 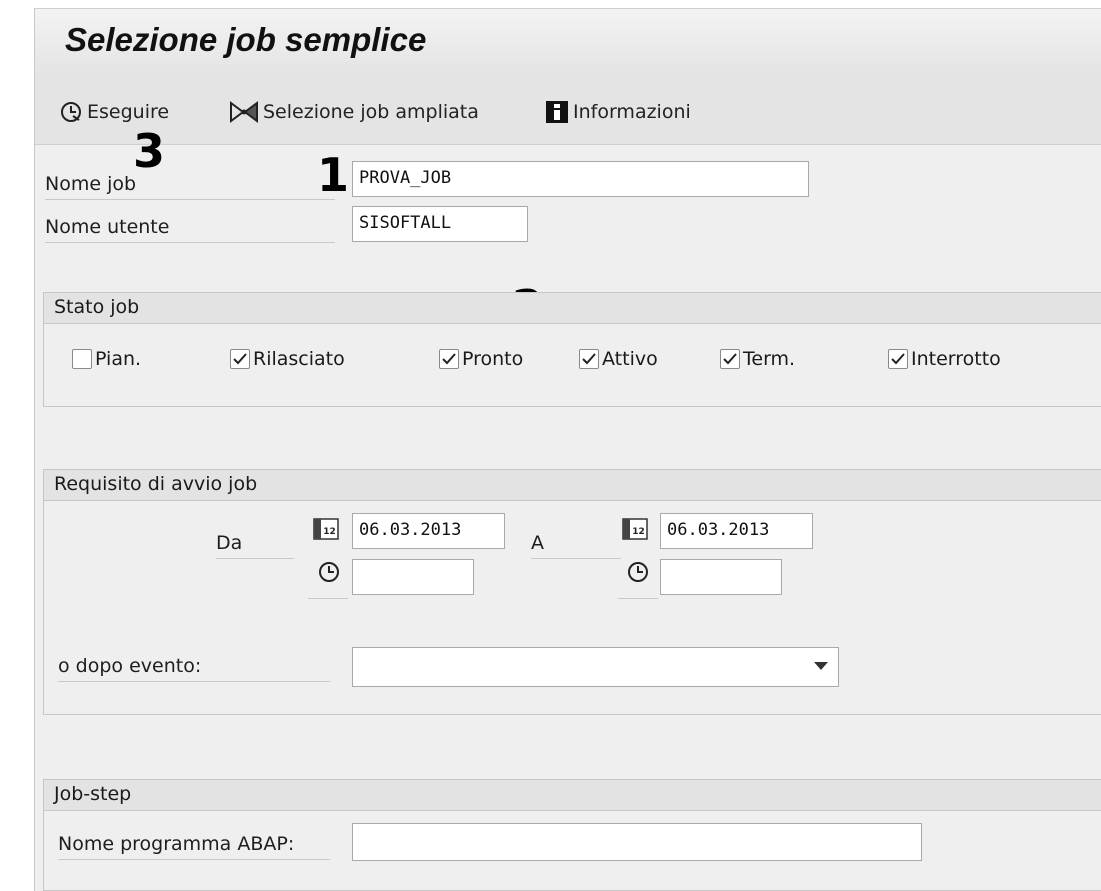 I want to click on checkbox-label: Attivo, so click(x=630, y=359).